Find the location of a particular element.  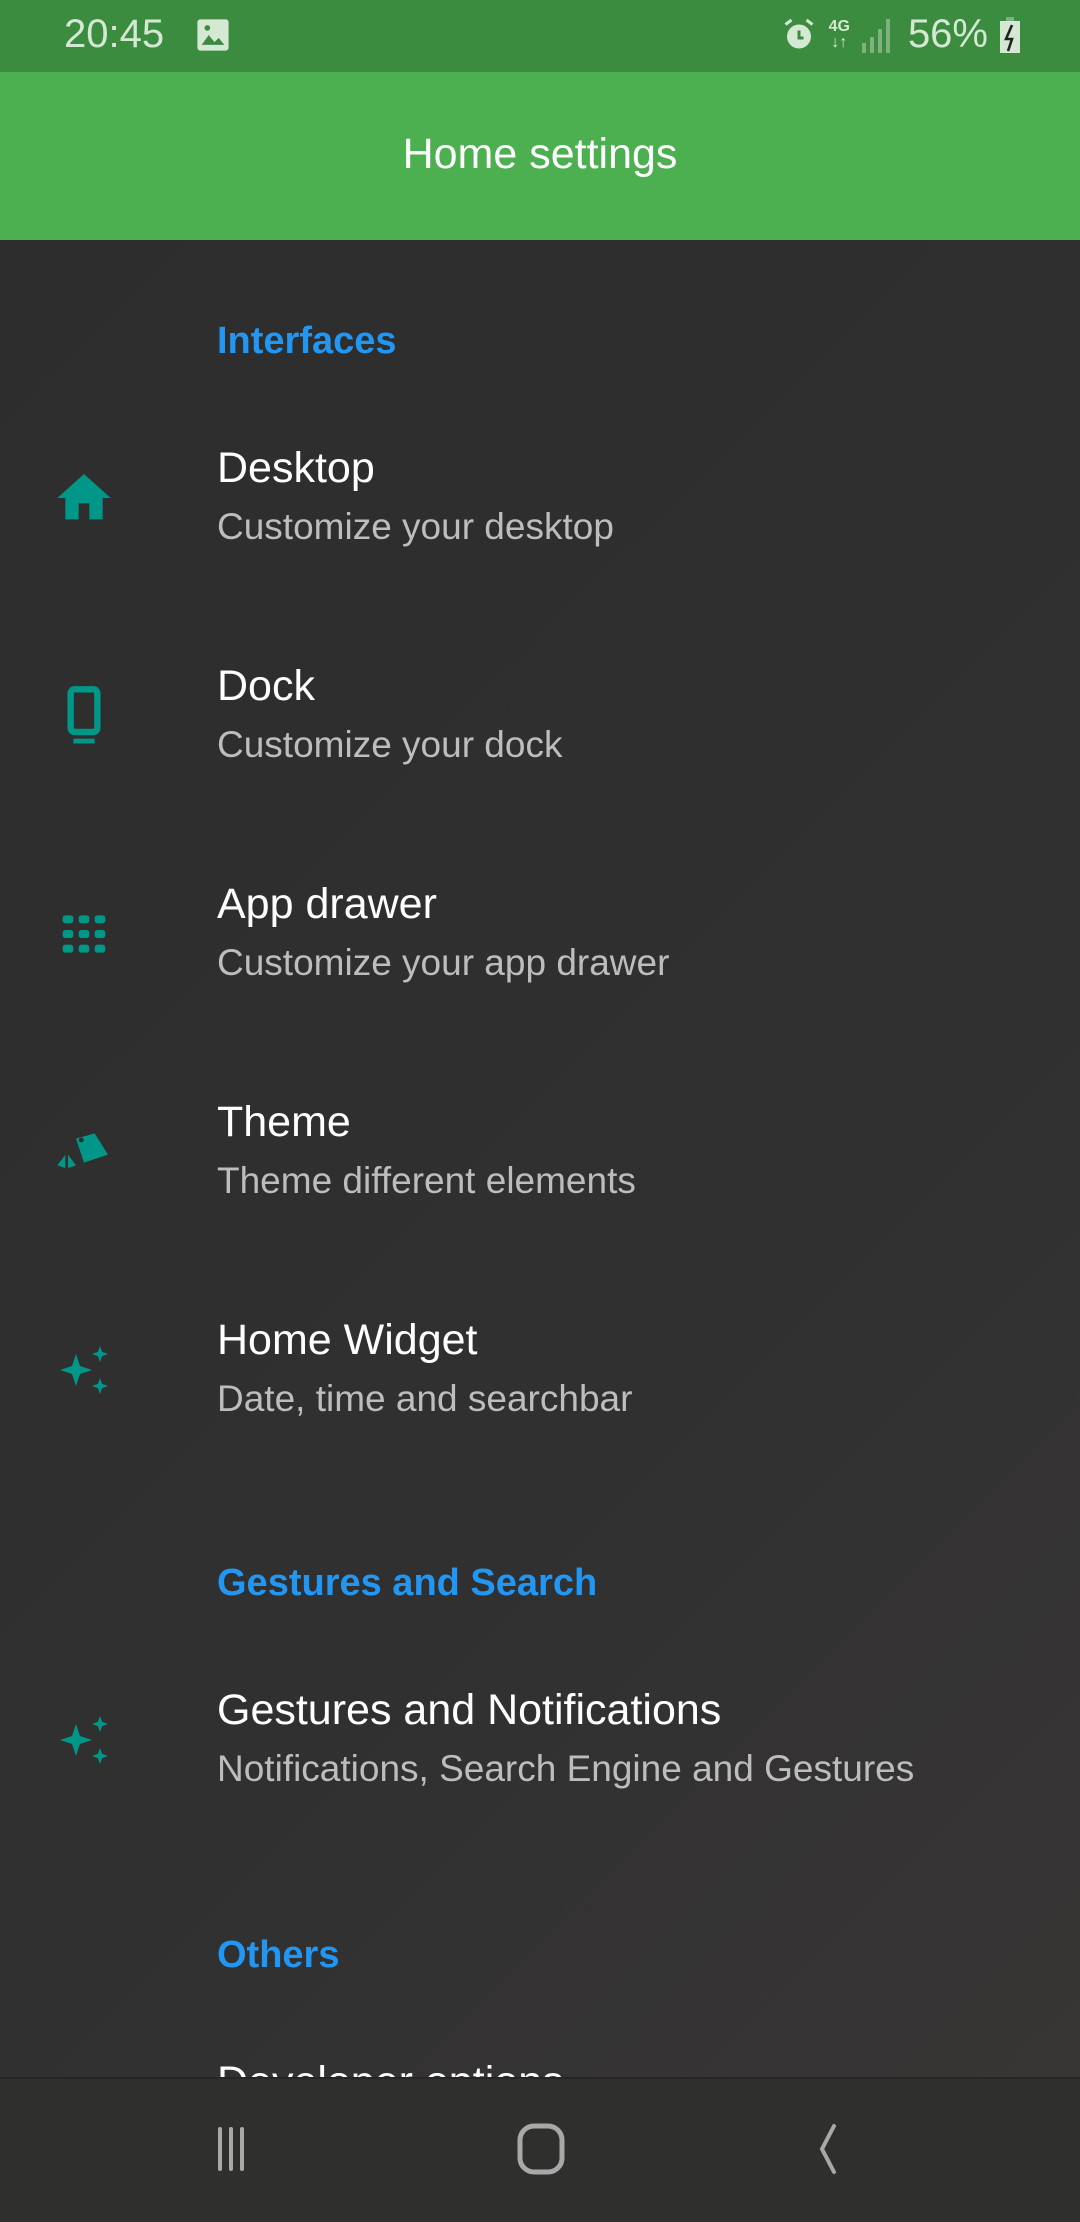

alarm-icon is located at coordinates (798, 33).